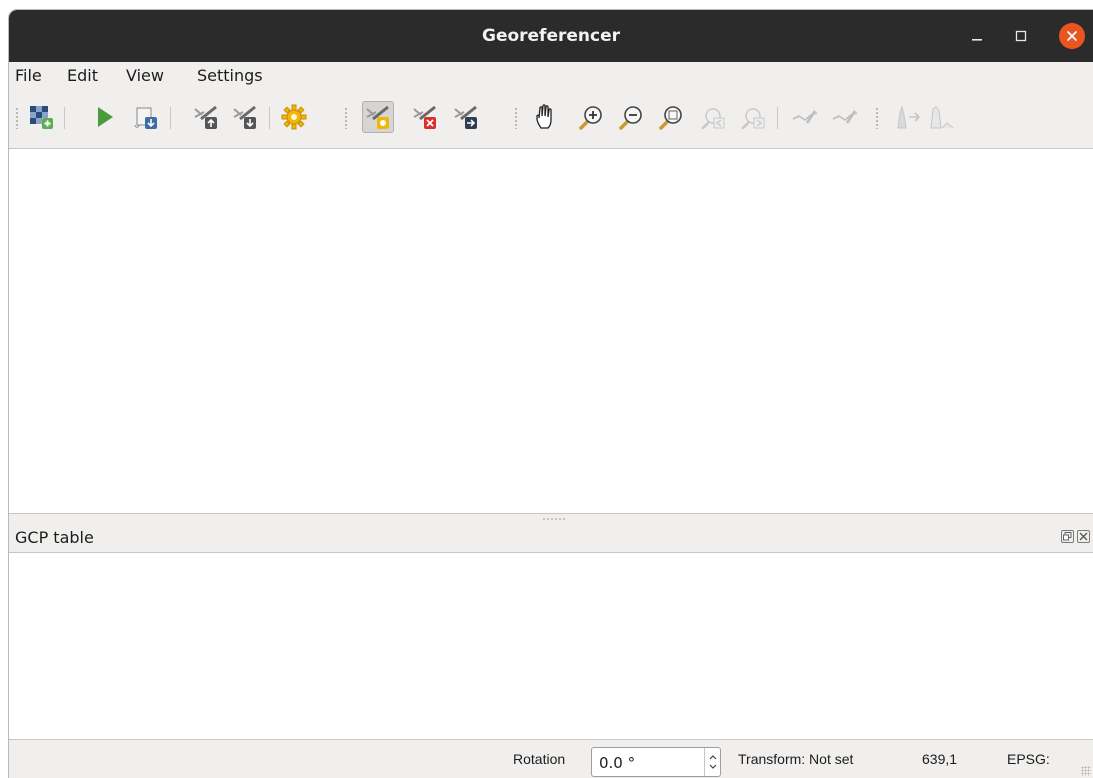 This screenshot has height=778, width=1093. I want to click on add-point-icon, so click(378, 117).